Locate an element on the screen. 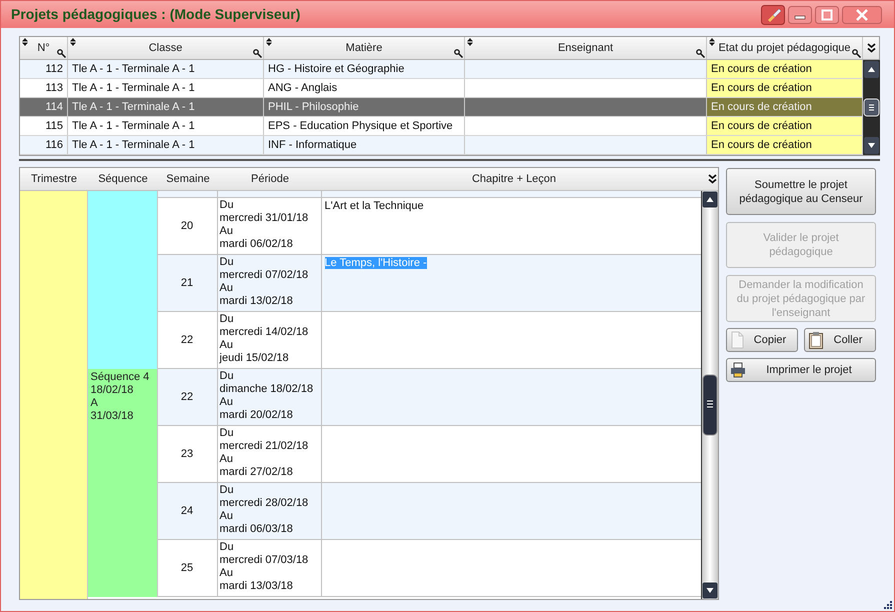 This screenshot has width=895, height=612. action-button: Soumettre le projet pédagogique au Censeur is located at coordinates (801, 191).